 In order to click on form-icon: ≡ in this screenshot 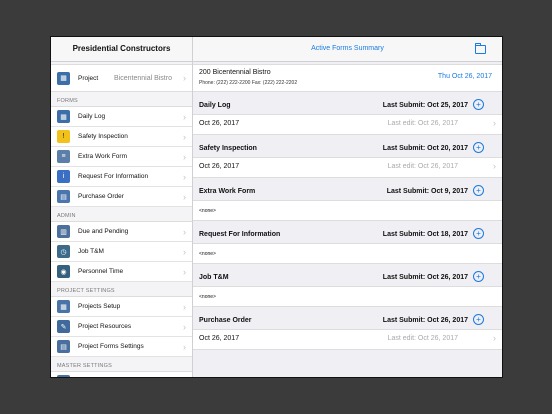, I will do `click(63, 156)`.